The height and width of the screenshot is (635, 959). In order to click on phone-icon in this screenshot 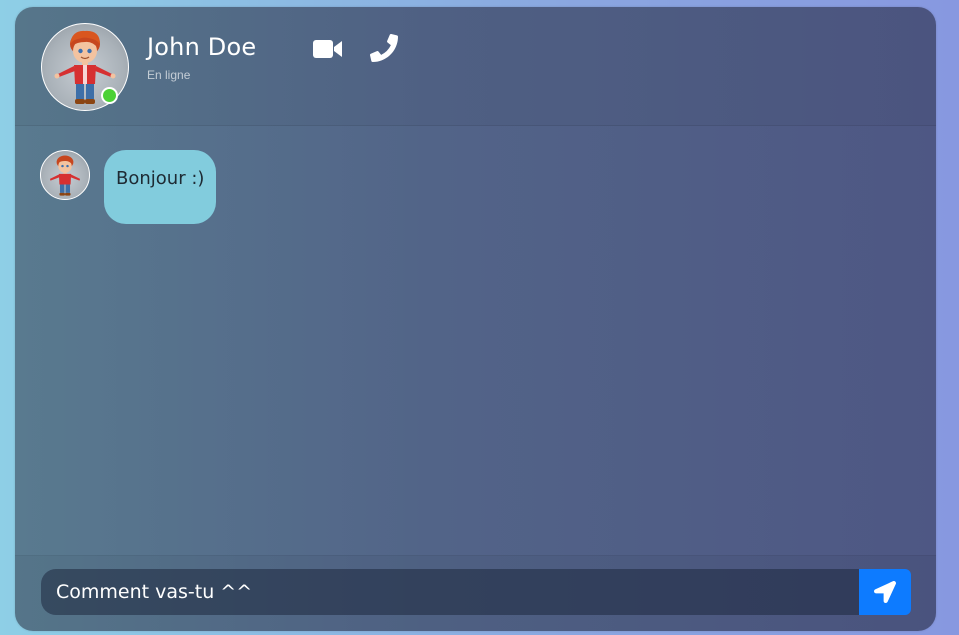, I will do `click(384, 48)`.